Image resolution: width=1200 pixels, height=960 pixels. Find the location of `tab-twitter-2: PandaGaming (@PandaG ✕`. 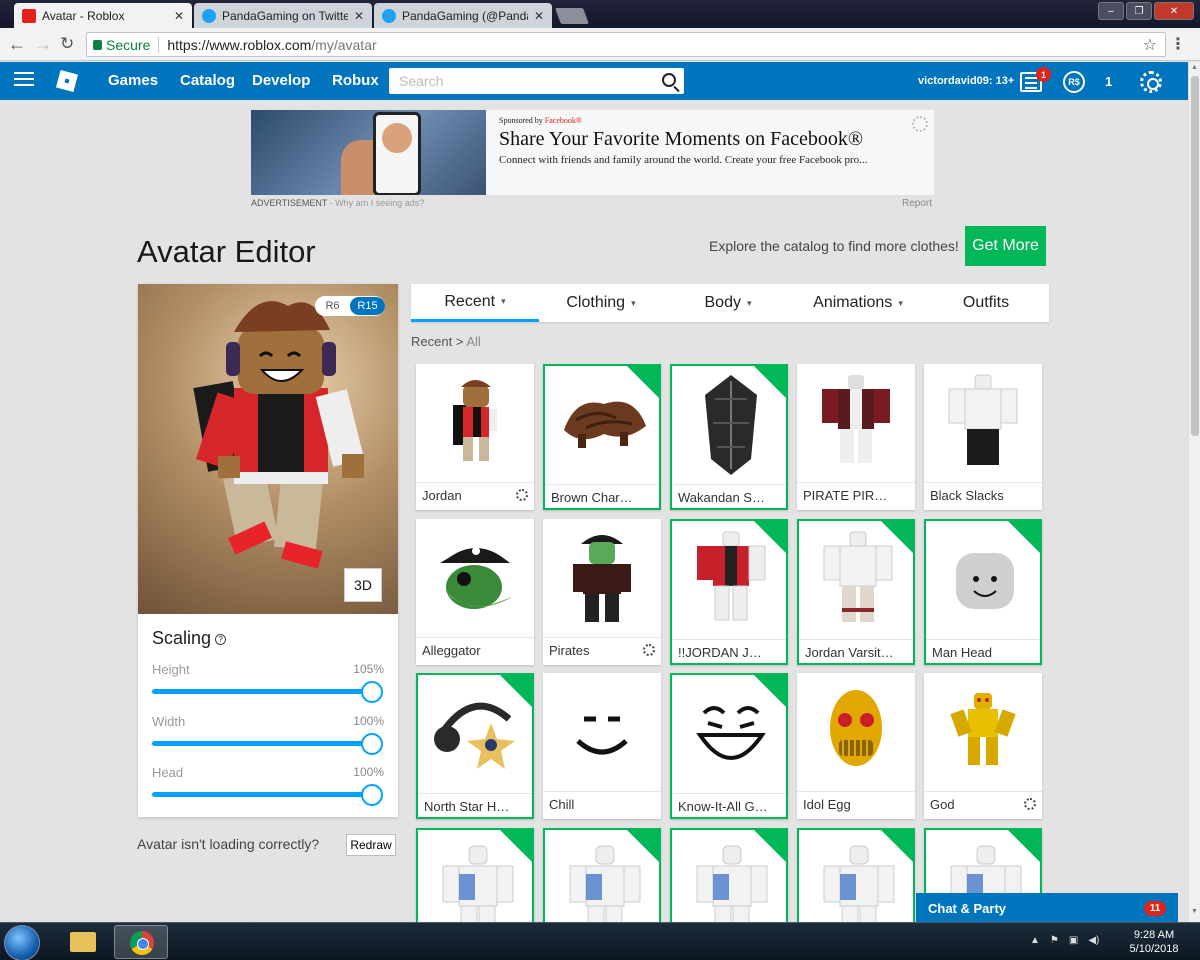

tab-twitter-2: PandaGaming (@PandaG ✕ is located at coordinates (463, 15).